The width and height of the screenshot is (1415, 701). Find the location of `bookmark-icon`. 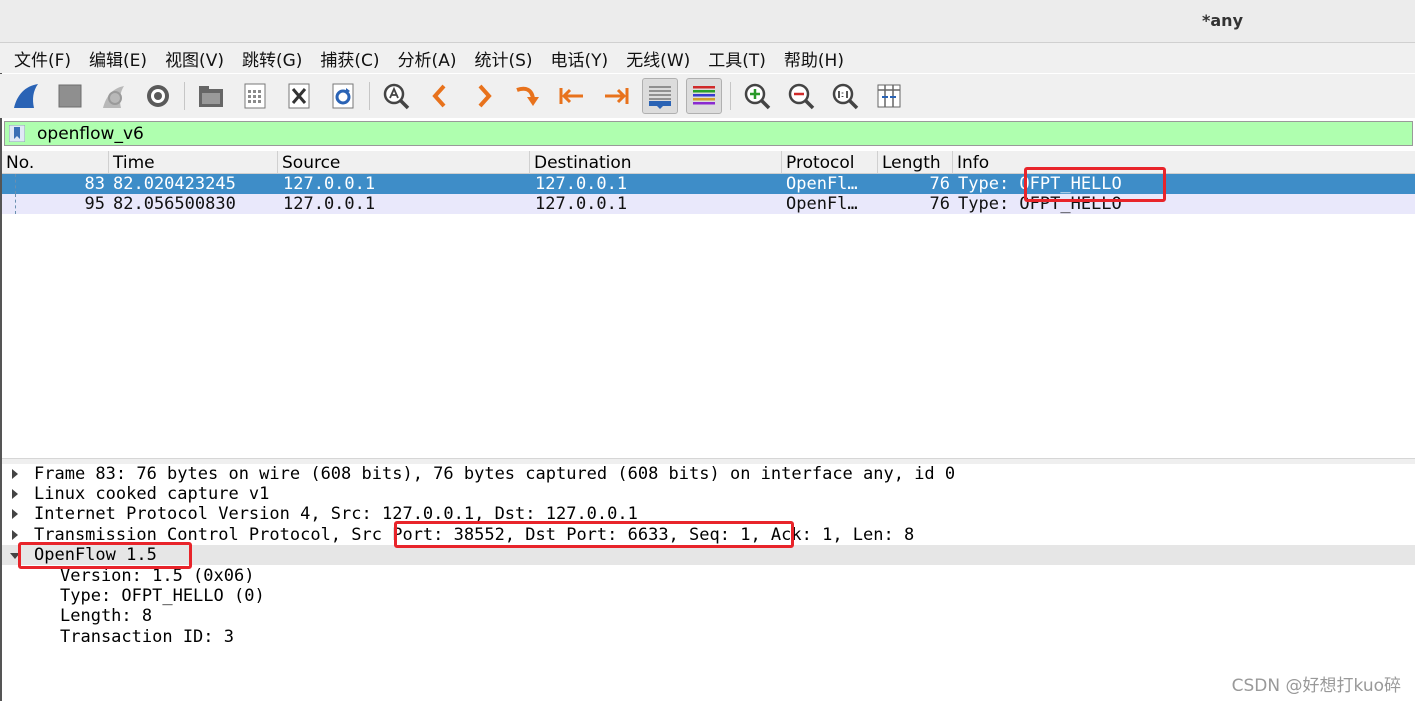

bookmark-icon is located at coordinates (17, 133).